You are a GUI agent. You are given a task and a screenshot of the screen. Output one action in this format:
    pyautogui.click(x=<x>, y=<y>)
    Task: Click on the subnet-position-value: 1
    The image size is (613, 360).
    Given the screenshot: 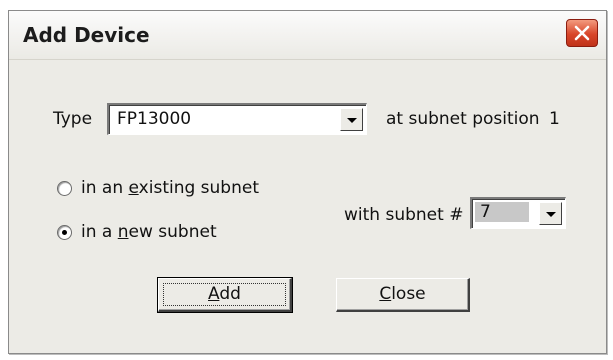 What is the action you would take?
    pyautogui.click(x=554, y=119)
    